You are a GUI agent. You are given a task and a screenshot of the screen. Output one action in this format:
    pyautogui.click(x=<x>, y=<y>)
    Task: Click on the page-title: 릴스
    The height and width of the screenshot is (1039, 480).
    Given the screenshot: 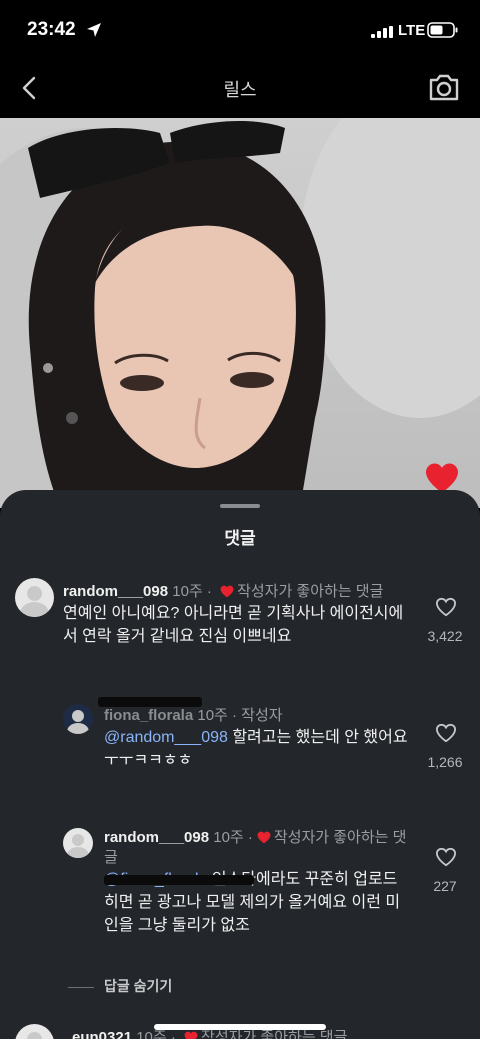 What is the action you would take?
    pyautogui.click(x=240, y=90)
    